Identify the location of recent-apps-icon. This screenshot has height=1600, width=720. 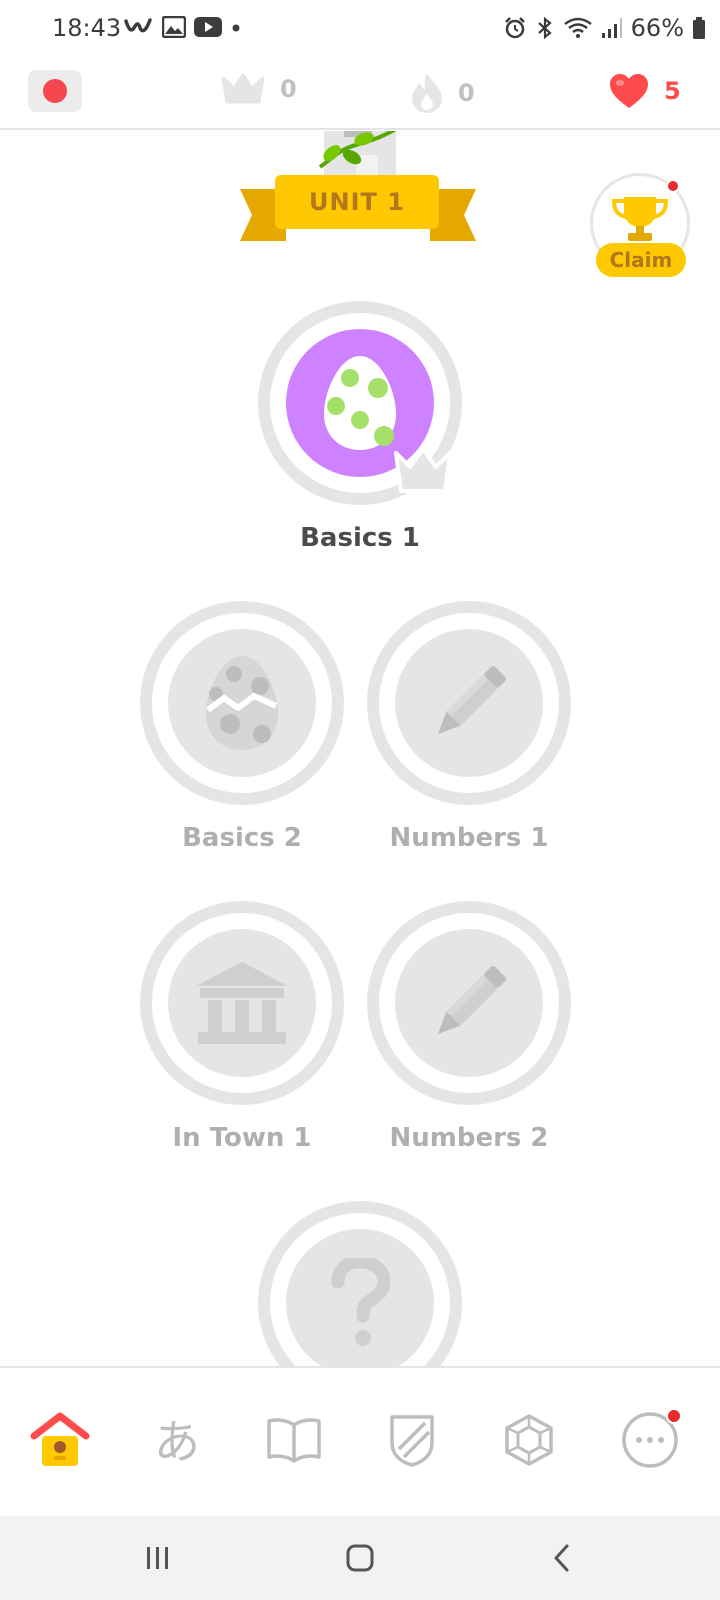
(157, 1558).